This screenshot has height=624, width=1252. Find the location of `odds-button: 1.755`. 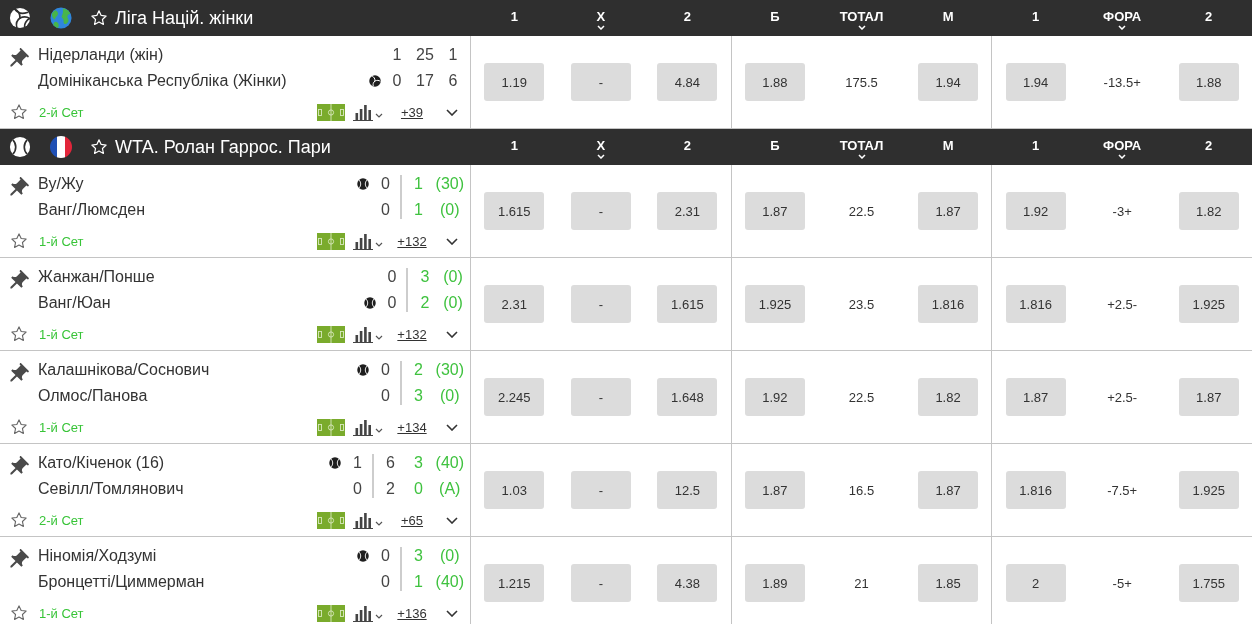

odds-button: 1.755 is located at coordinates (1208, 583).